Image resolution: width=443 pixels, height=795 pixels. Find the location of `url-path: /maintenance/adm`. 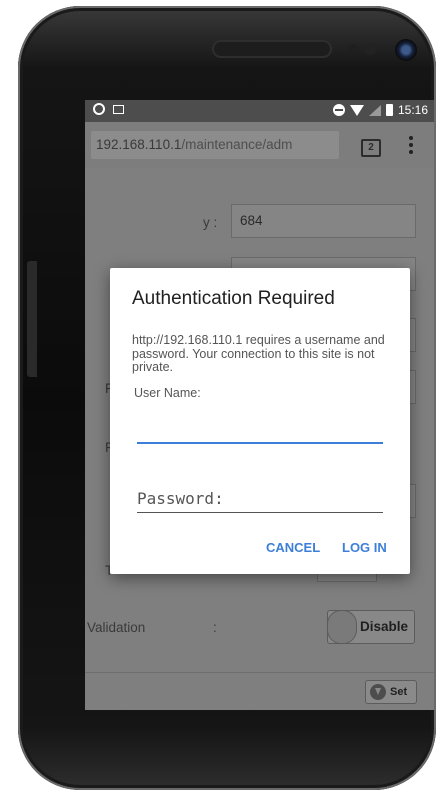

url-path: /maintenance/adm is located at coordinates (237, 144).